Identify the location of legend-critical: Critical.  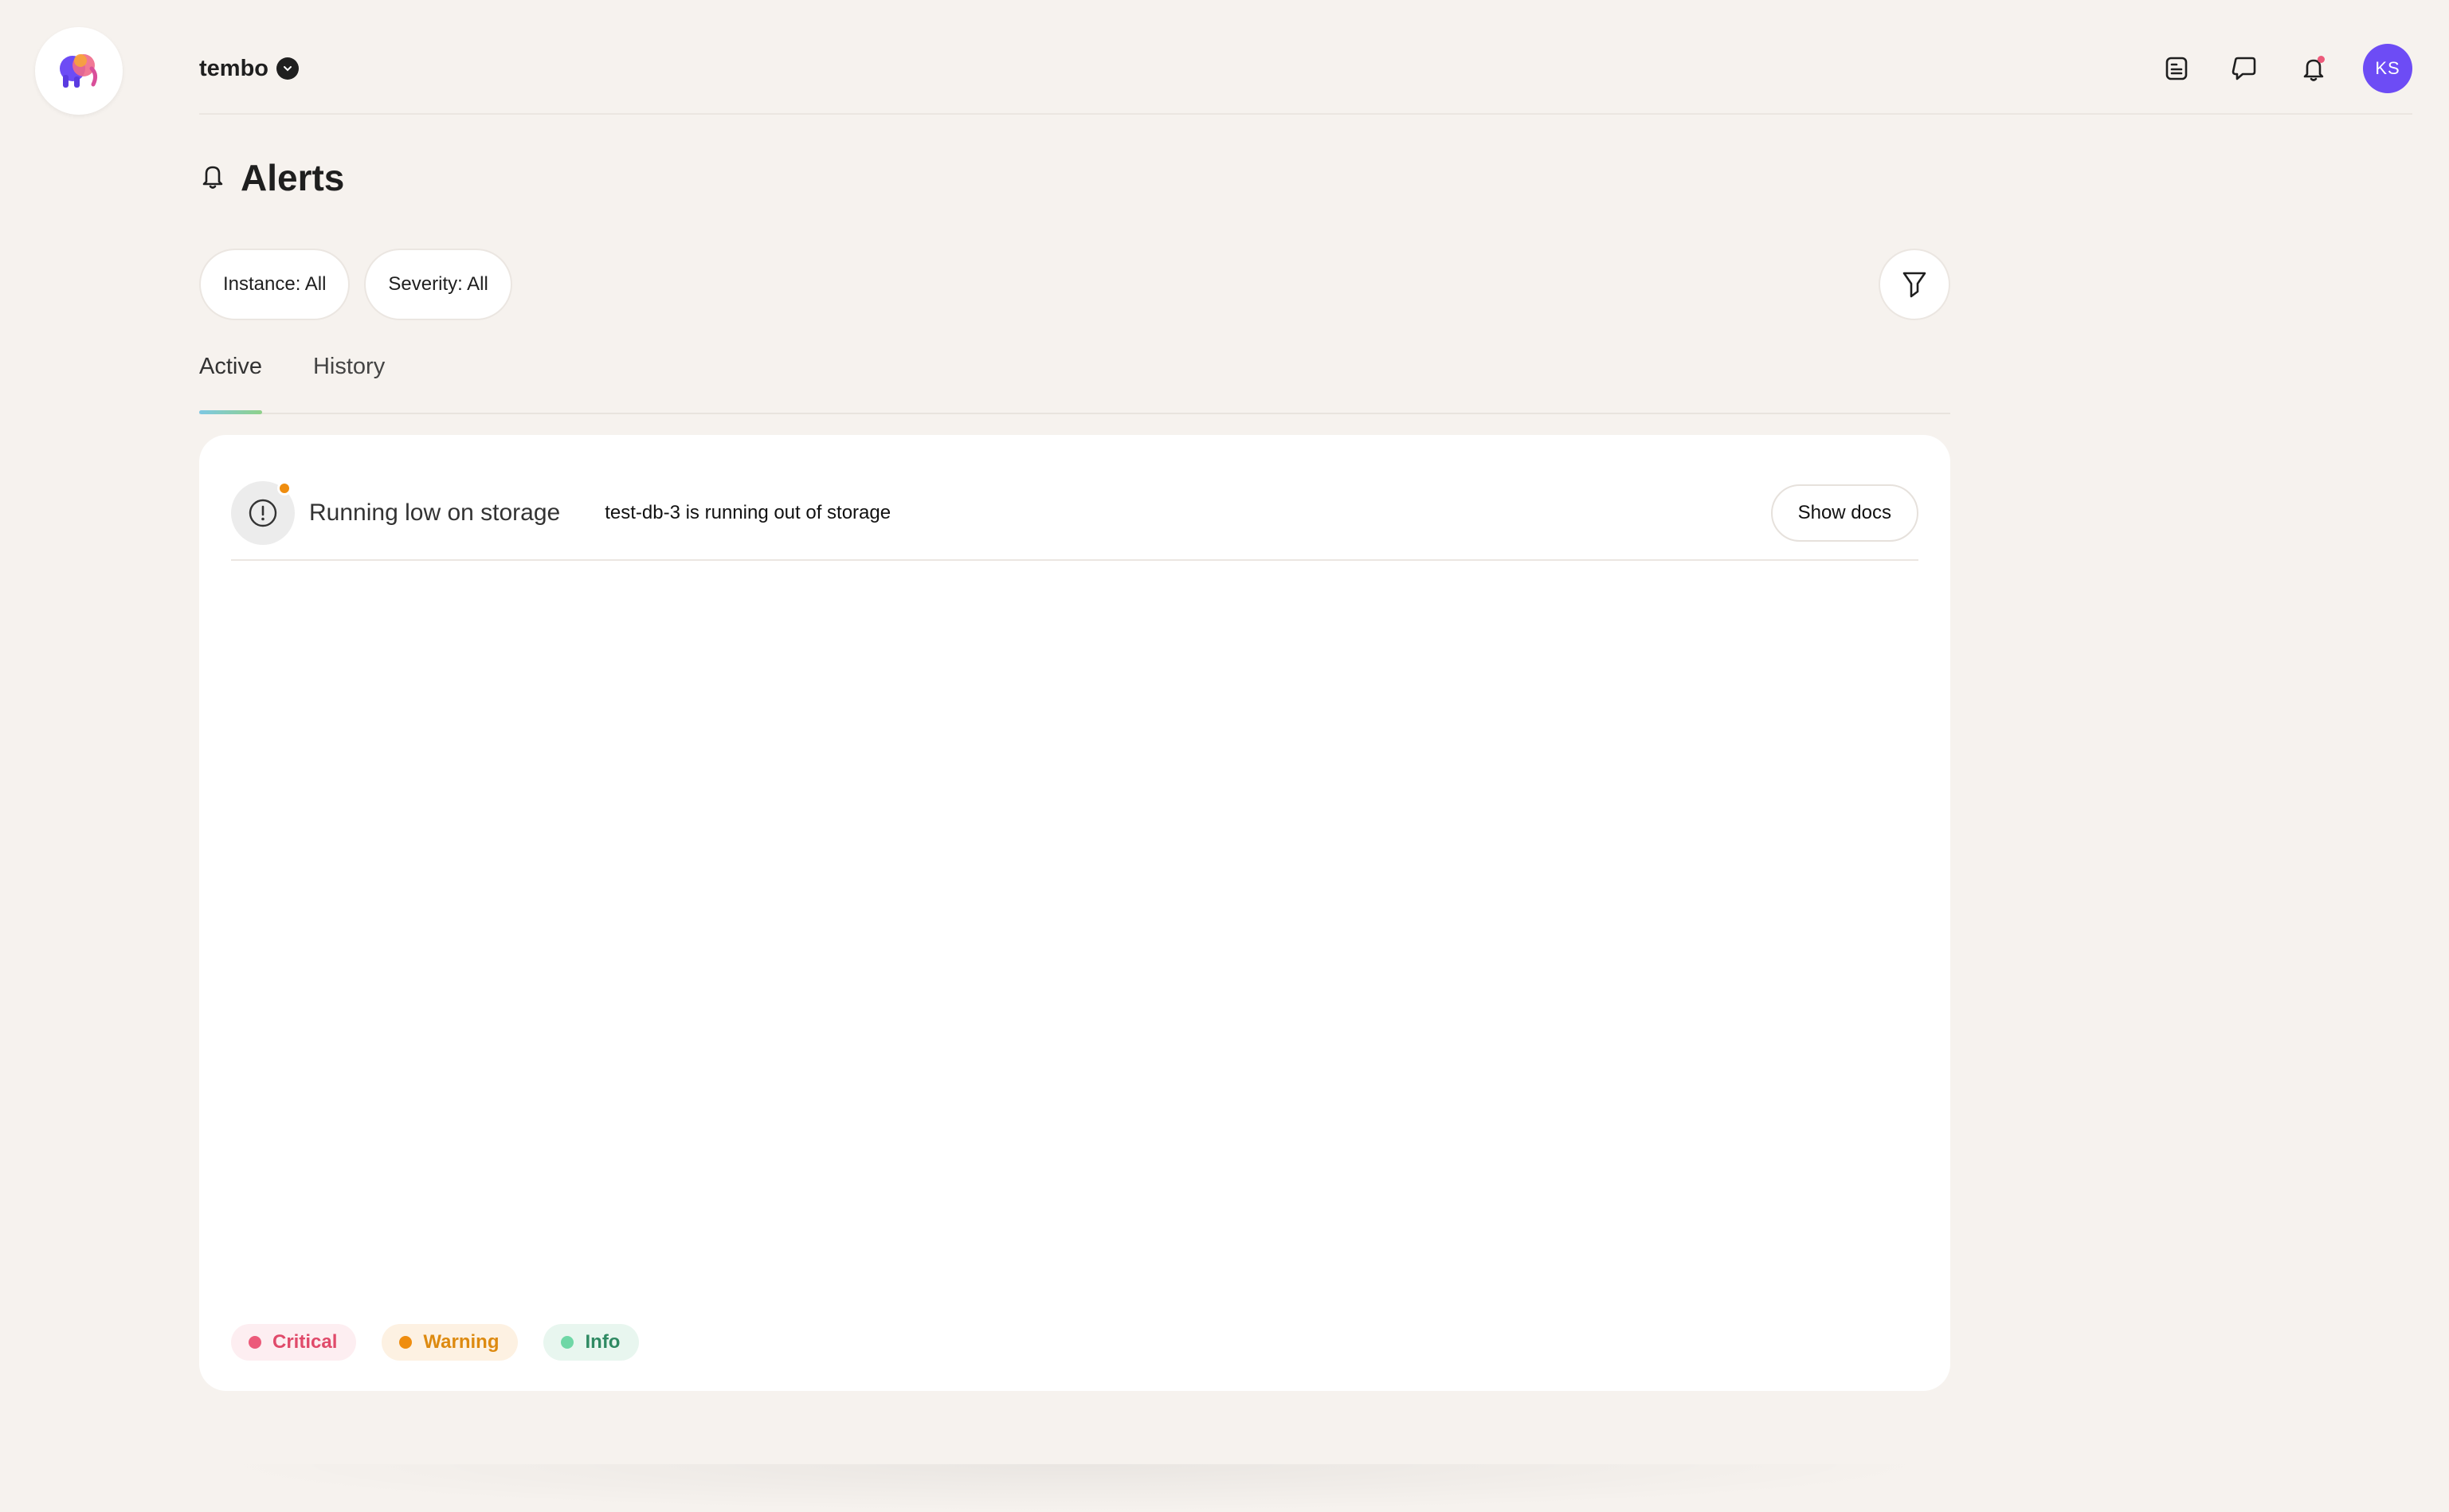
(294, 1343).